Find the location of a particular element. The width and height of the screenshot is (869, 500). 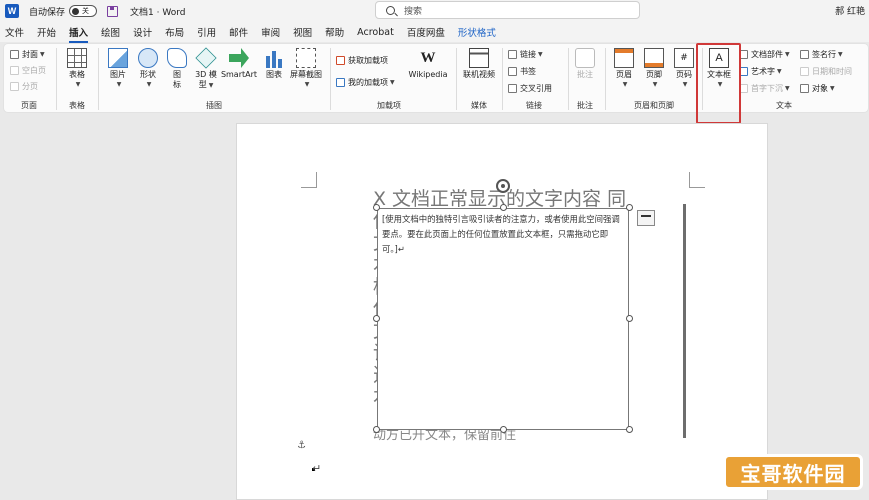

get-addins-button: 获取加载项 is located at coordinates (362, 60).